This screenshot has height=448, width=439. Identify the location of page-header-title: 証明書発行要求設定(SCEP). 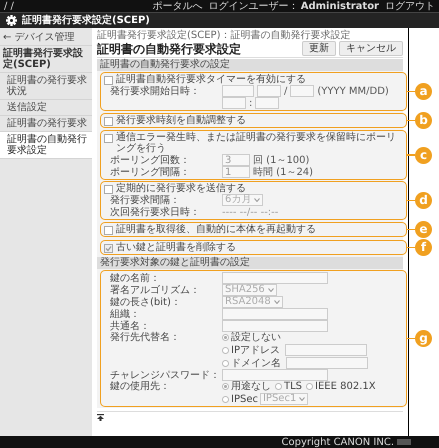
(86, 20).